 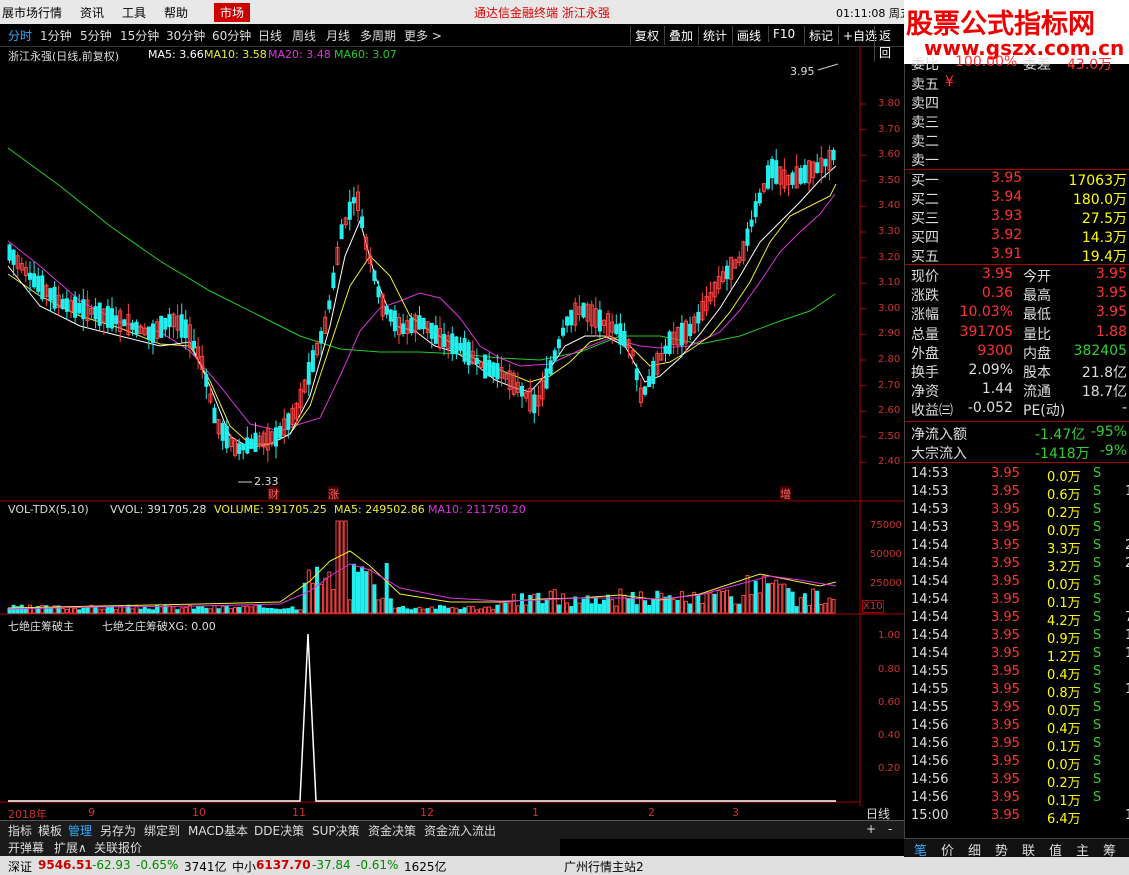 What do you see at coordinates (920, 849) in the screenshot?
I see `right-tab: 笔` at bounding box center [920, 849].